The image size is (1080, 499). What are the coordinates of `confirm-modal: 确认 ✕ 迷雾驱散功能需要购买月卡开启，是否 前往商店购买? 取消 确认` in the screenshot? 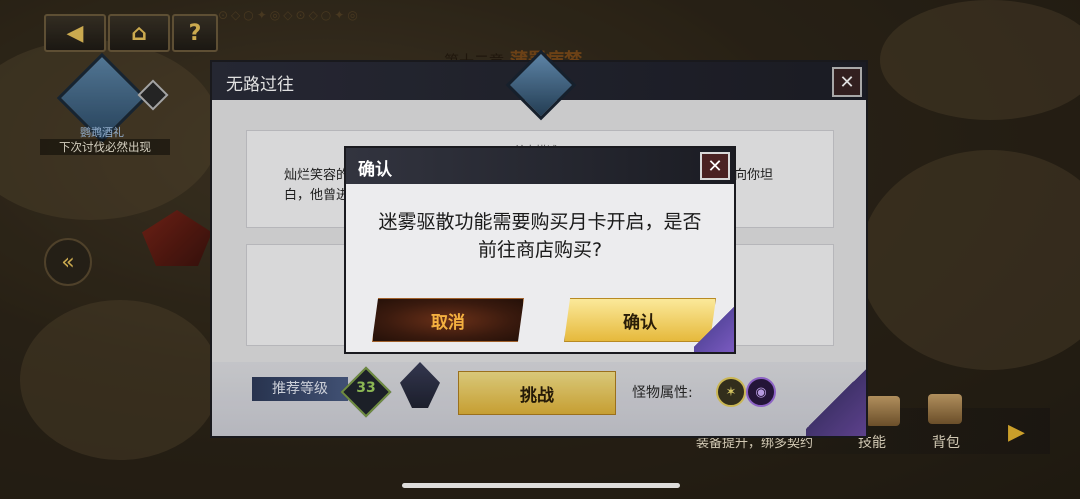 It's located at (540, 250).